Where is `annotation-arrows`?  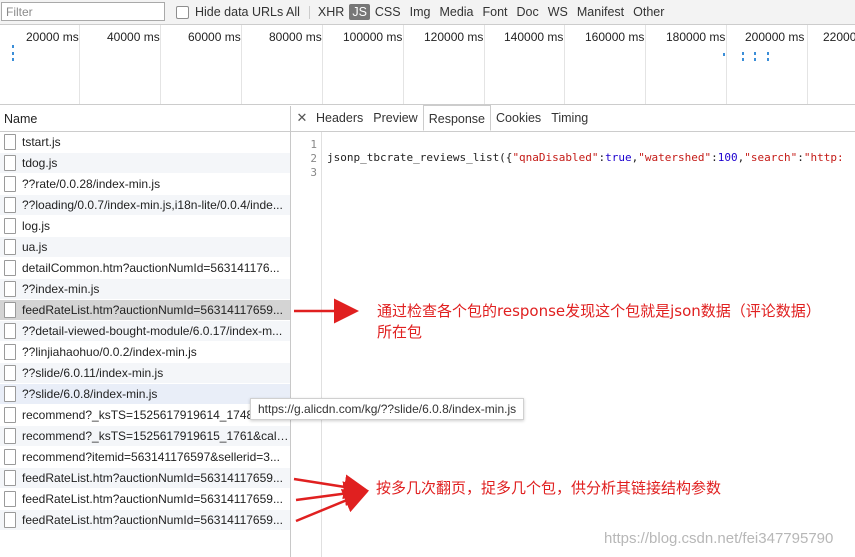
annotation-arrows is located at coordinates (331, 410).